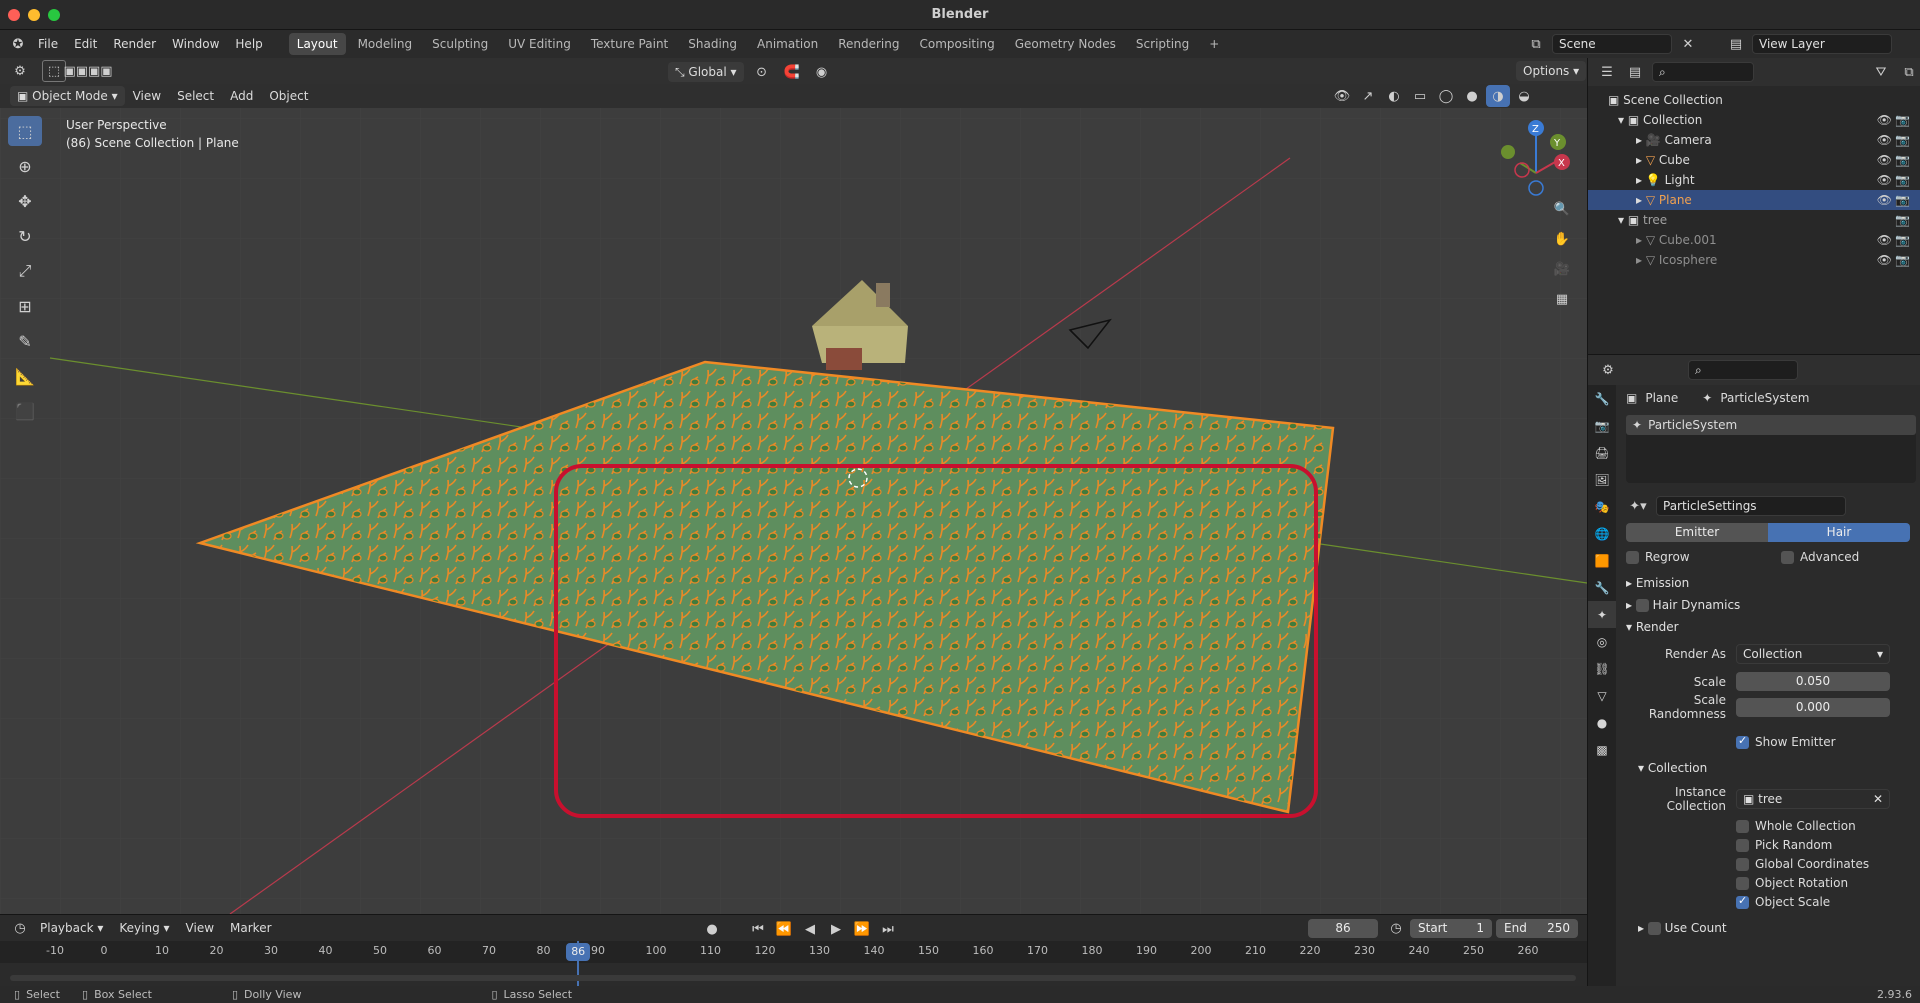  Describe the element at coordinates (784, 929) in the screenshot. I see `prev-keyframe-icon: ⏪` at that location.